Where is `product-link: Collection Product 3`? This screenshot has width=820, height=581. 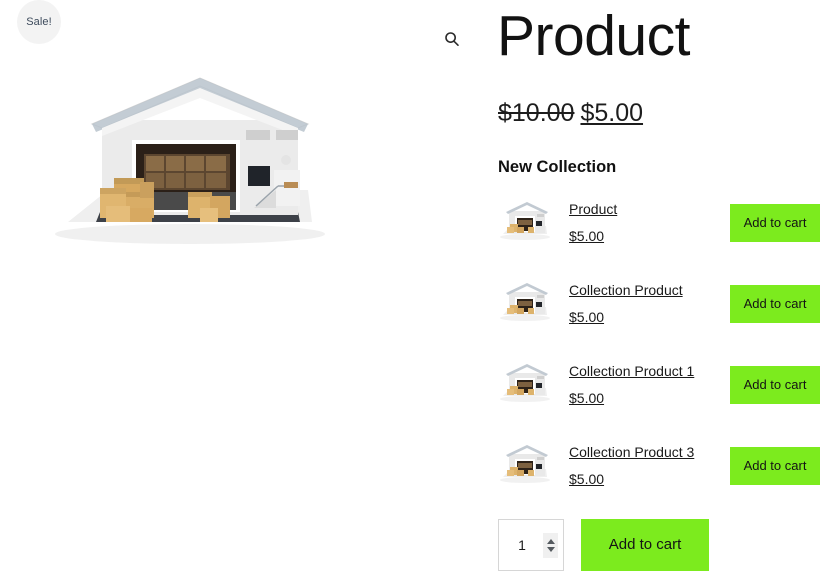 product-link: Collection Product 3 is located at coordinates (631, 453).